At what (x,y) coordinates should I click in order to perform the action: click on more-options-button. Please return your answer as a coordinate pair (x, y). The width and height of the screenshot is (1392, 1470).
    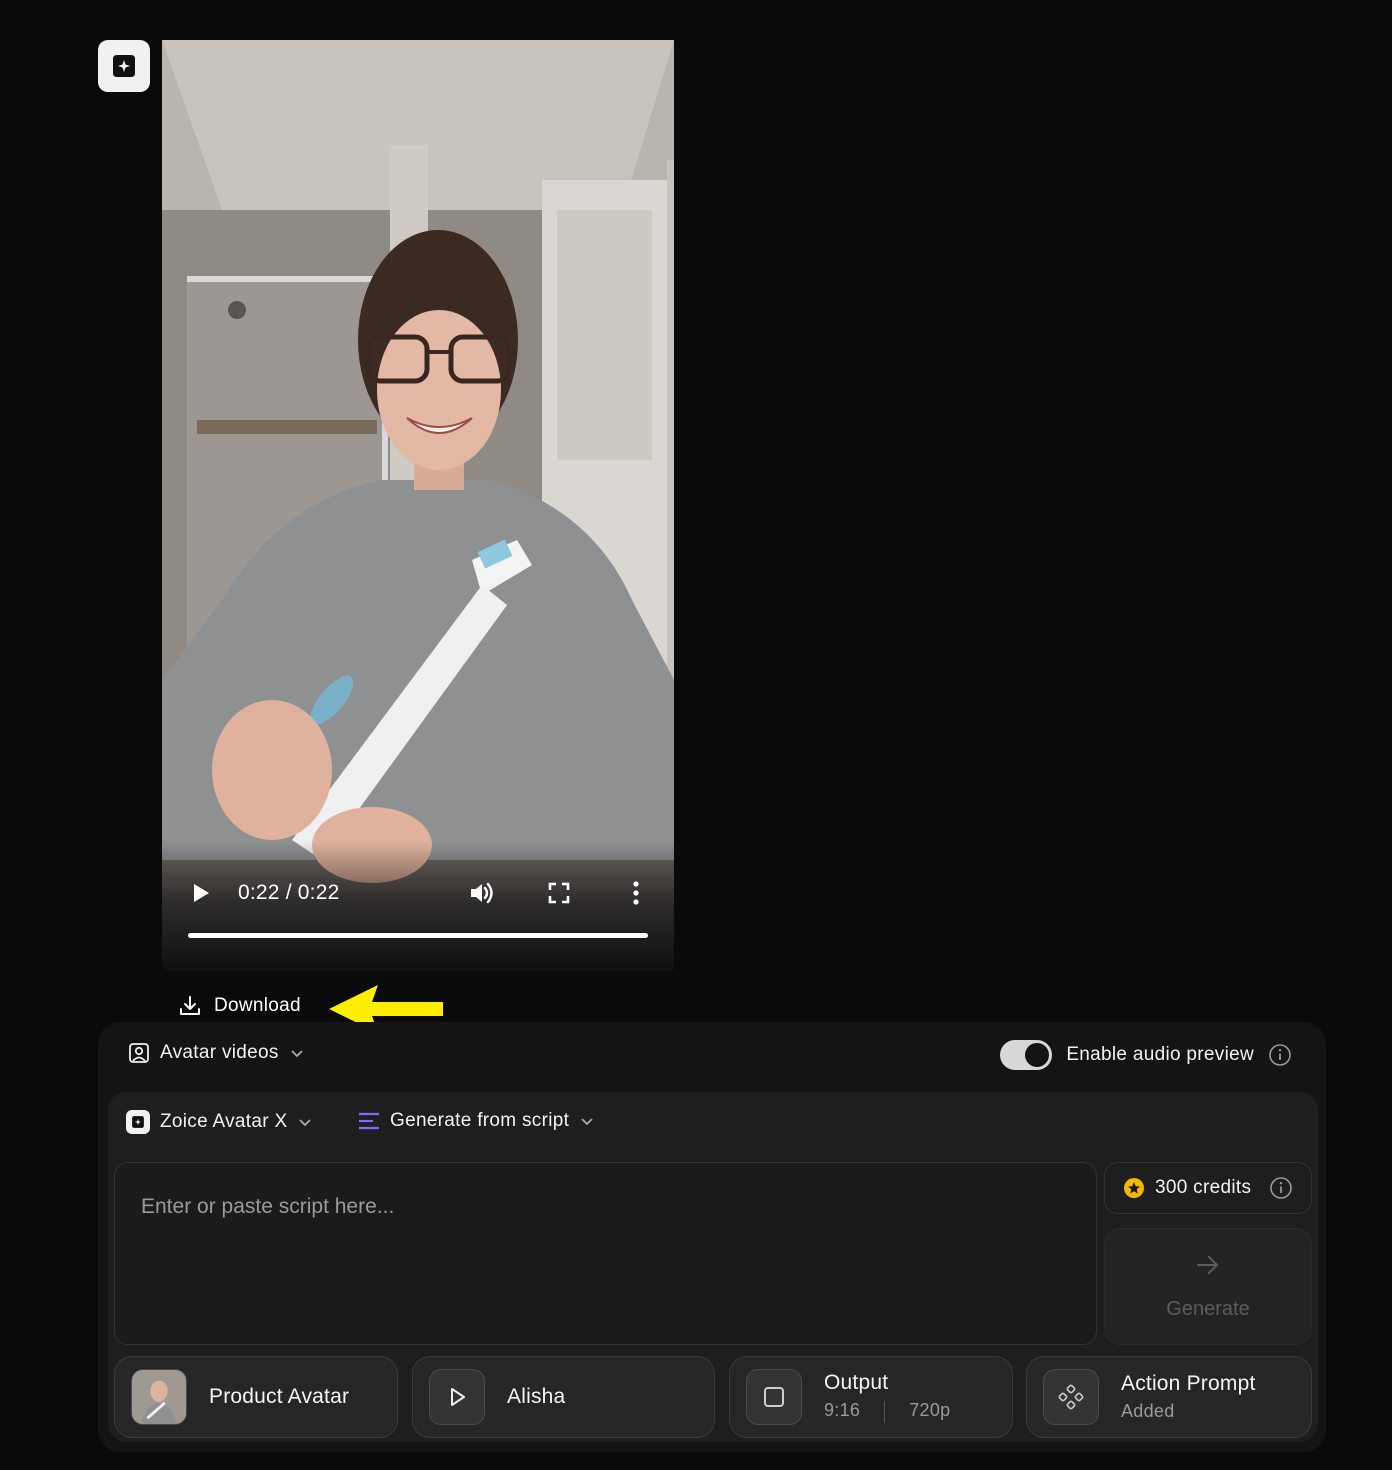
    Looking at the image, I should click on (636, 893).